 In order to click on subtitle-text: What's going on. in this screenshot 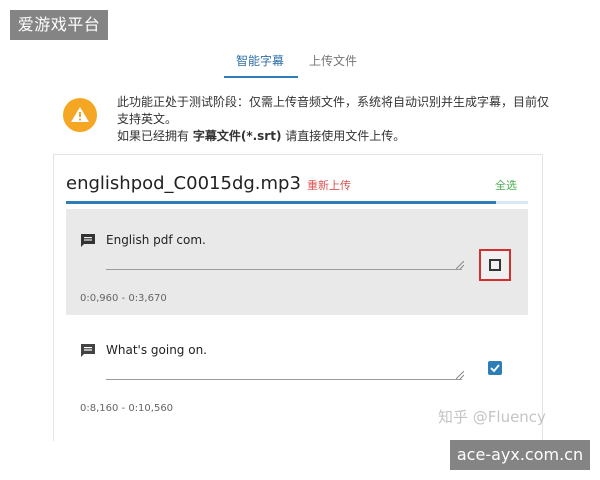, I will do `click(156, 350)`.